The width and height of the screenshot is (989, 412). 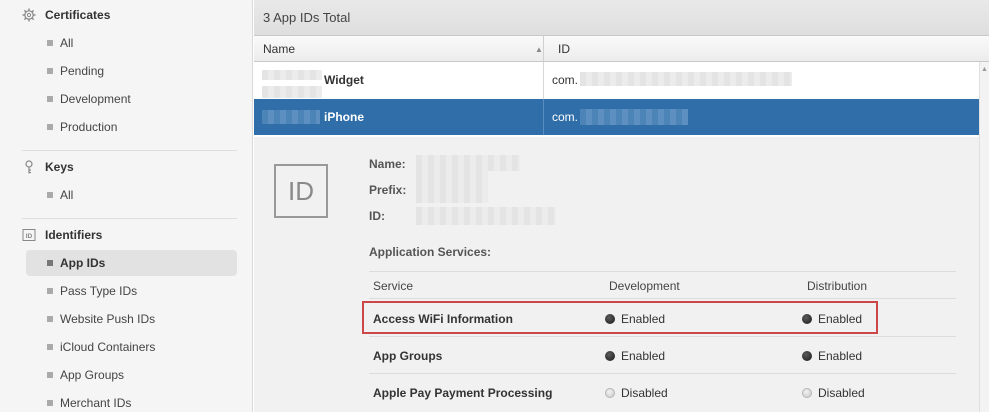 What do you see at coordinates (279, 49) in the screenshot?
I see `column-header-name: Name` at bounding box center [279, 49].